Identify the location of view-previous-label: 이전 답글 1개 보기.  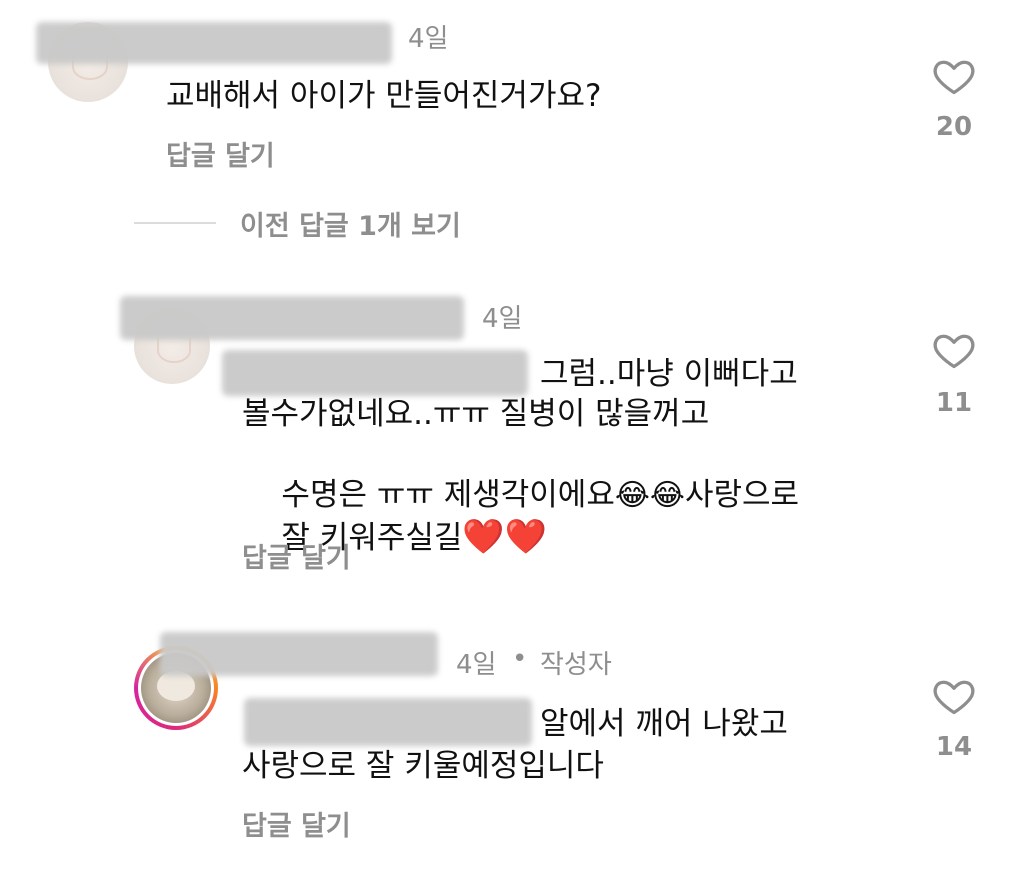
(350, 226).